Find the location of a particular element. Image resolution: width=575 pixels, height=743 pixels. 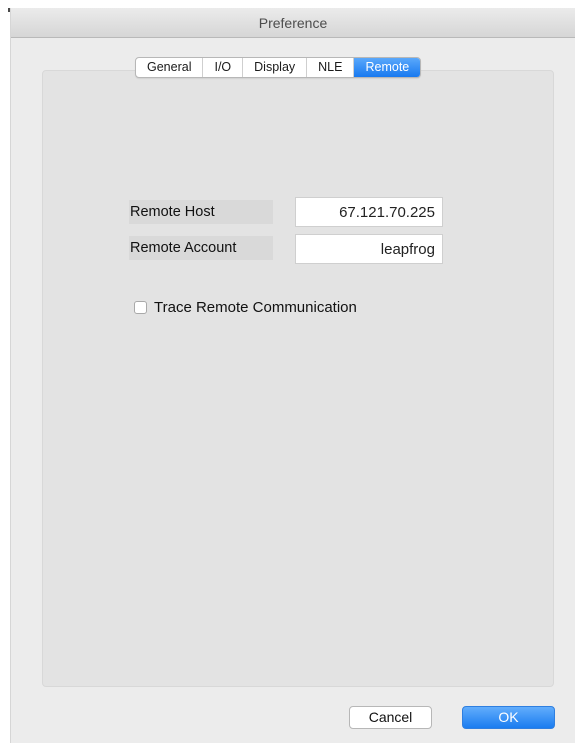

remote-account-field is located at coordinates (369, 249).